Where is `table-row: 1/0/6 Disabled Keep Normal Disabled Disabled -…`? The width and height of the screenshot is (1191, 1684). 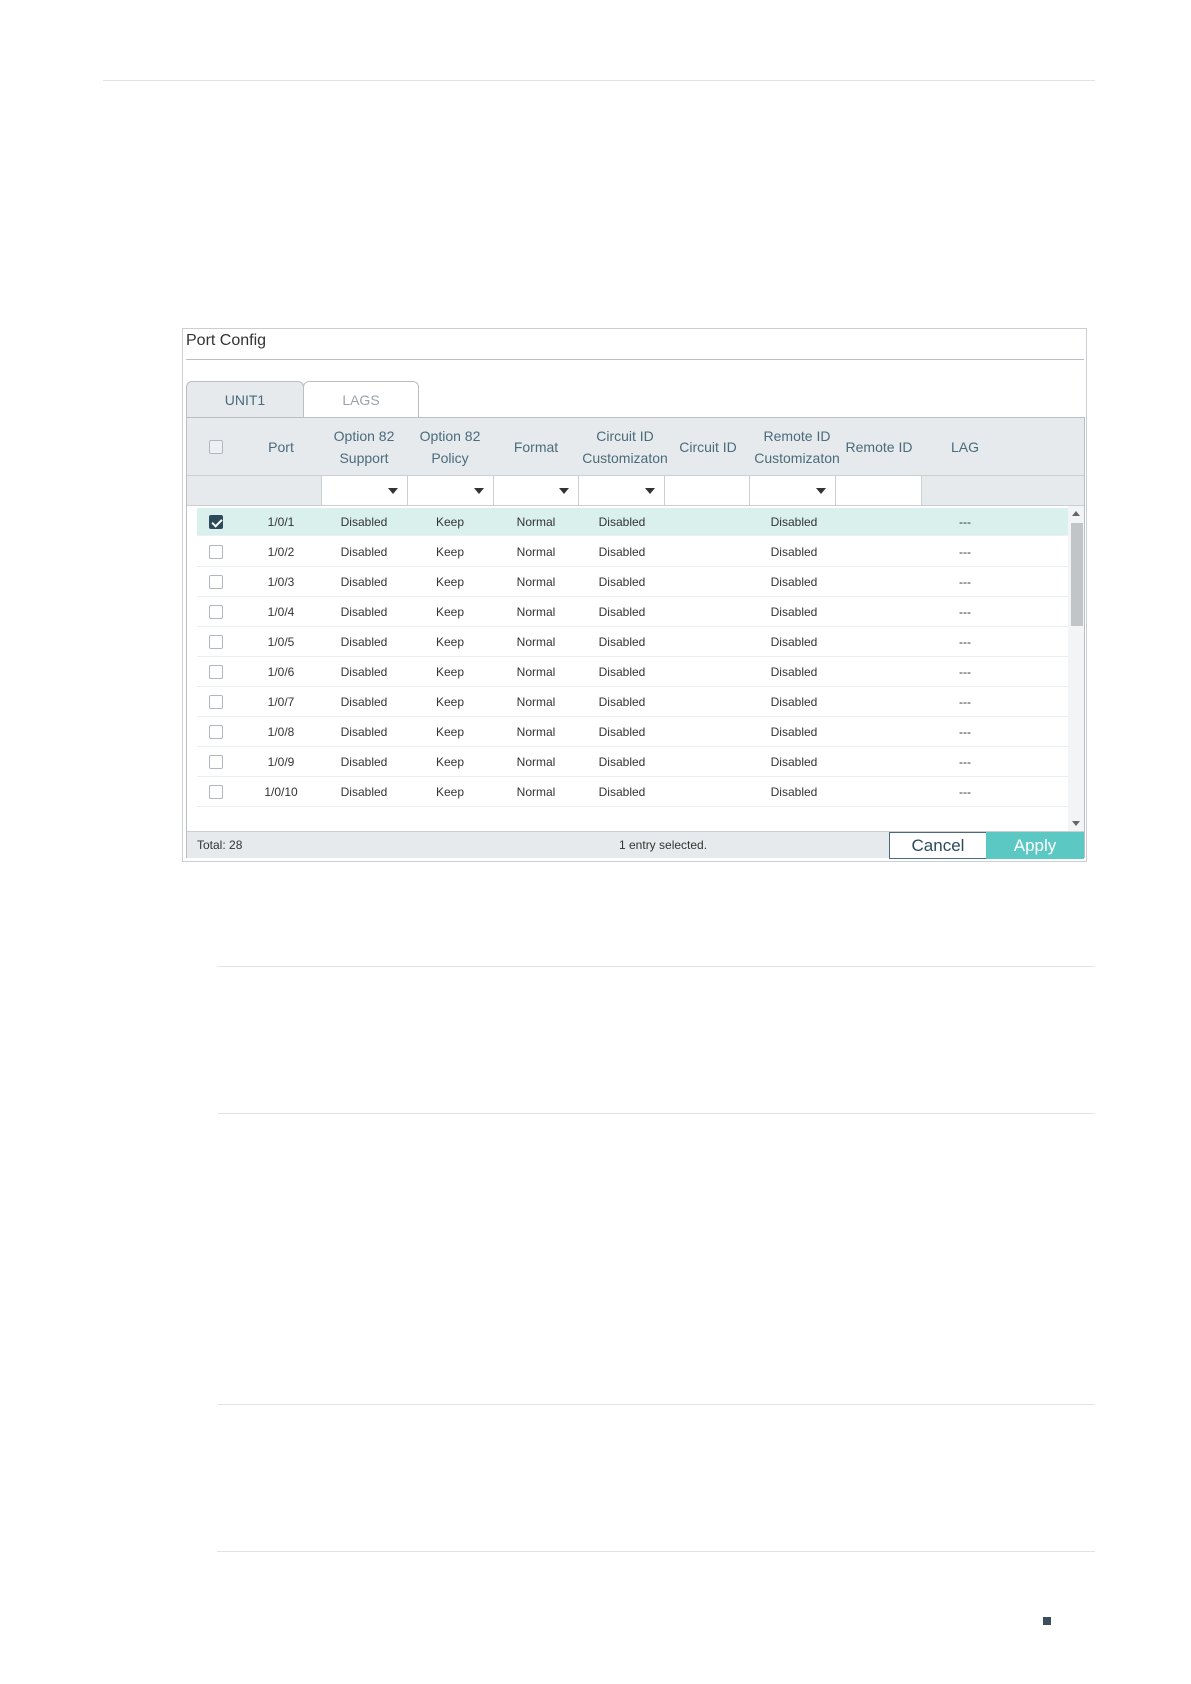
table-row: 1/0/6 Disabled Keep Normal Disabled Disabled -… is located at coordinates (635, 672).